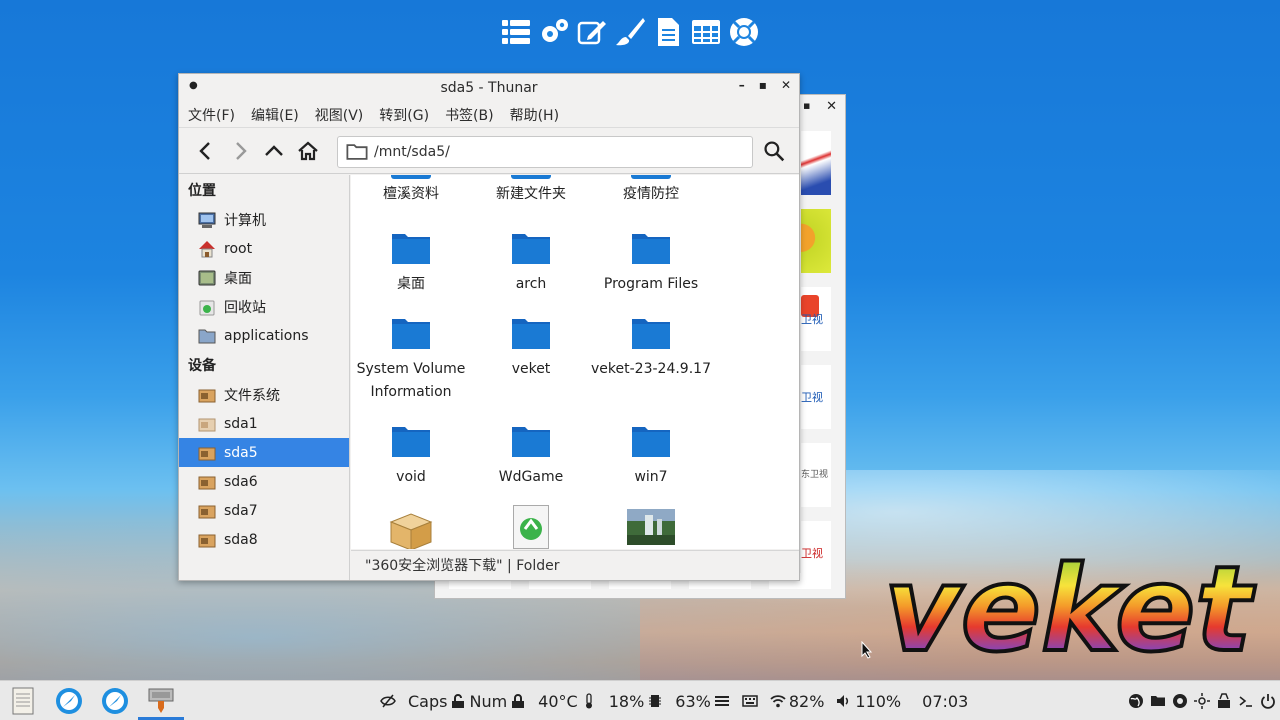 This screenshot has width=1280, height=720. Describe the element at coordinates (207, 248) in the screenshot. I see `home-icon` at that location.